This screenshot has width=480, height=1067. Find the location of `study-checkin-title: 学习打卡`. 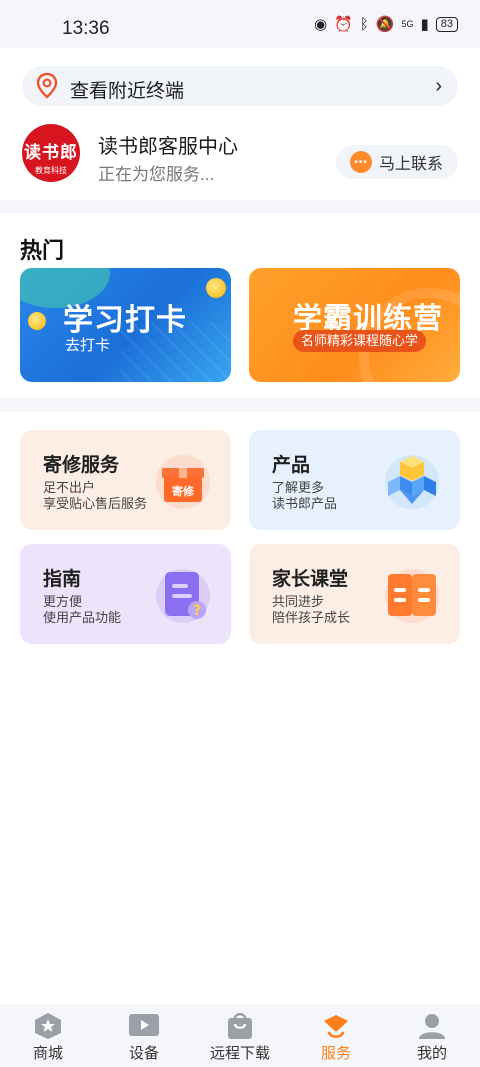

study-checkin-title: 学习打卡 is located at coordinates (125, 320).